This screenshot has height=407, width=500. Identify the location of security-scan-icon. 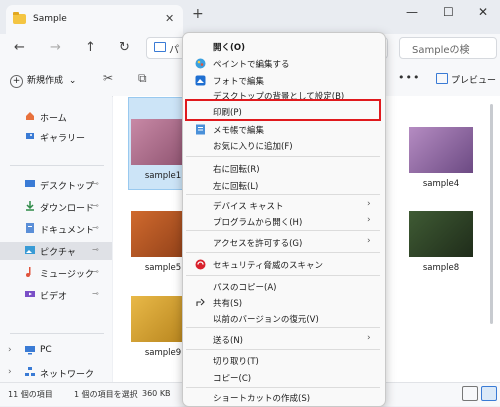
(200, 264).